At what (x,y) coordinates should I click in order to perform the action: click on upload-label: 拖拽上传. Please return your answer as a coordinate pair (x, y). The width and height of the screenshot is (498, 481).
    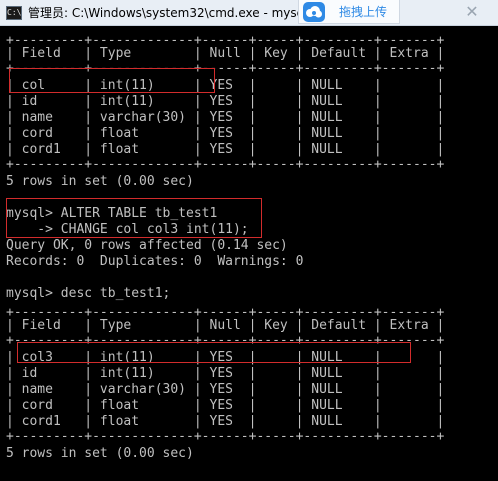
    Looking at the image, I should click on (363, 12).